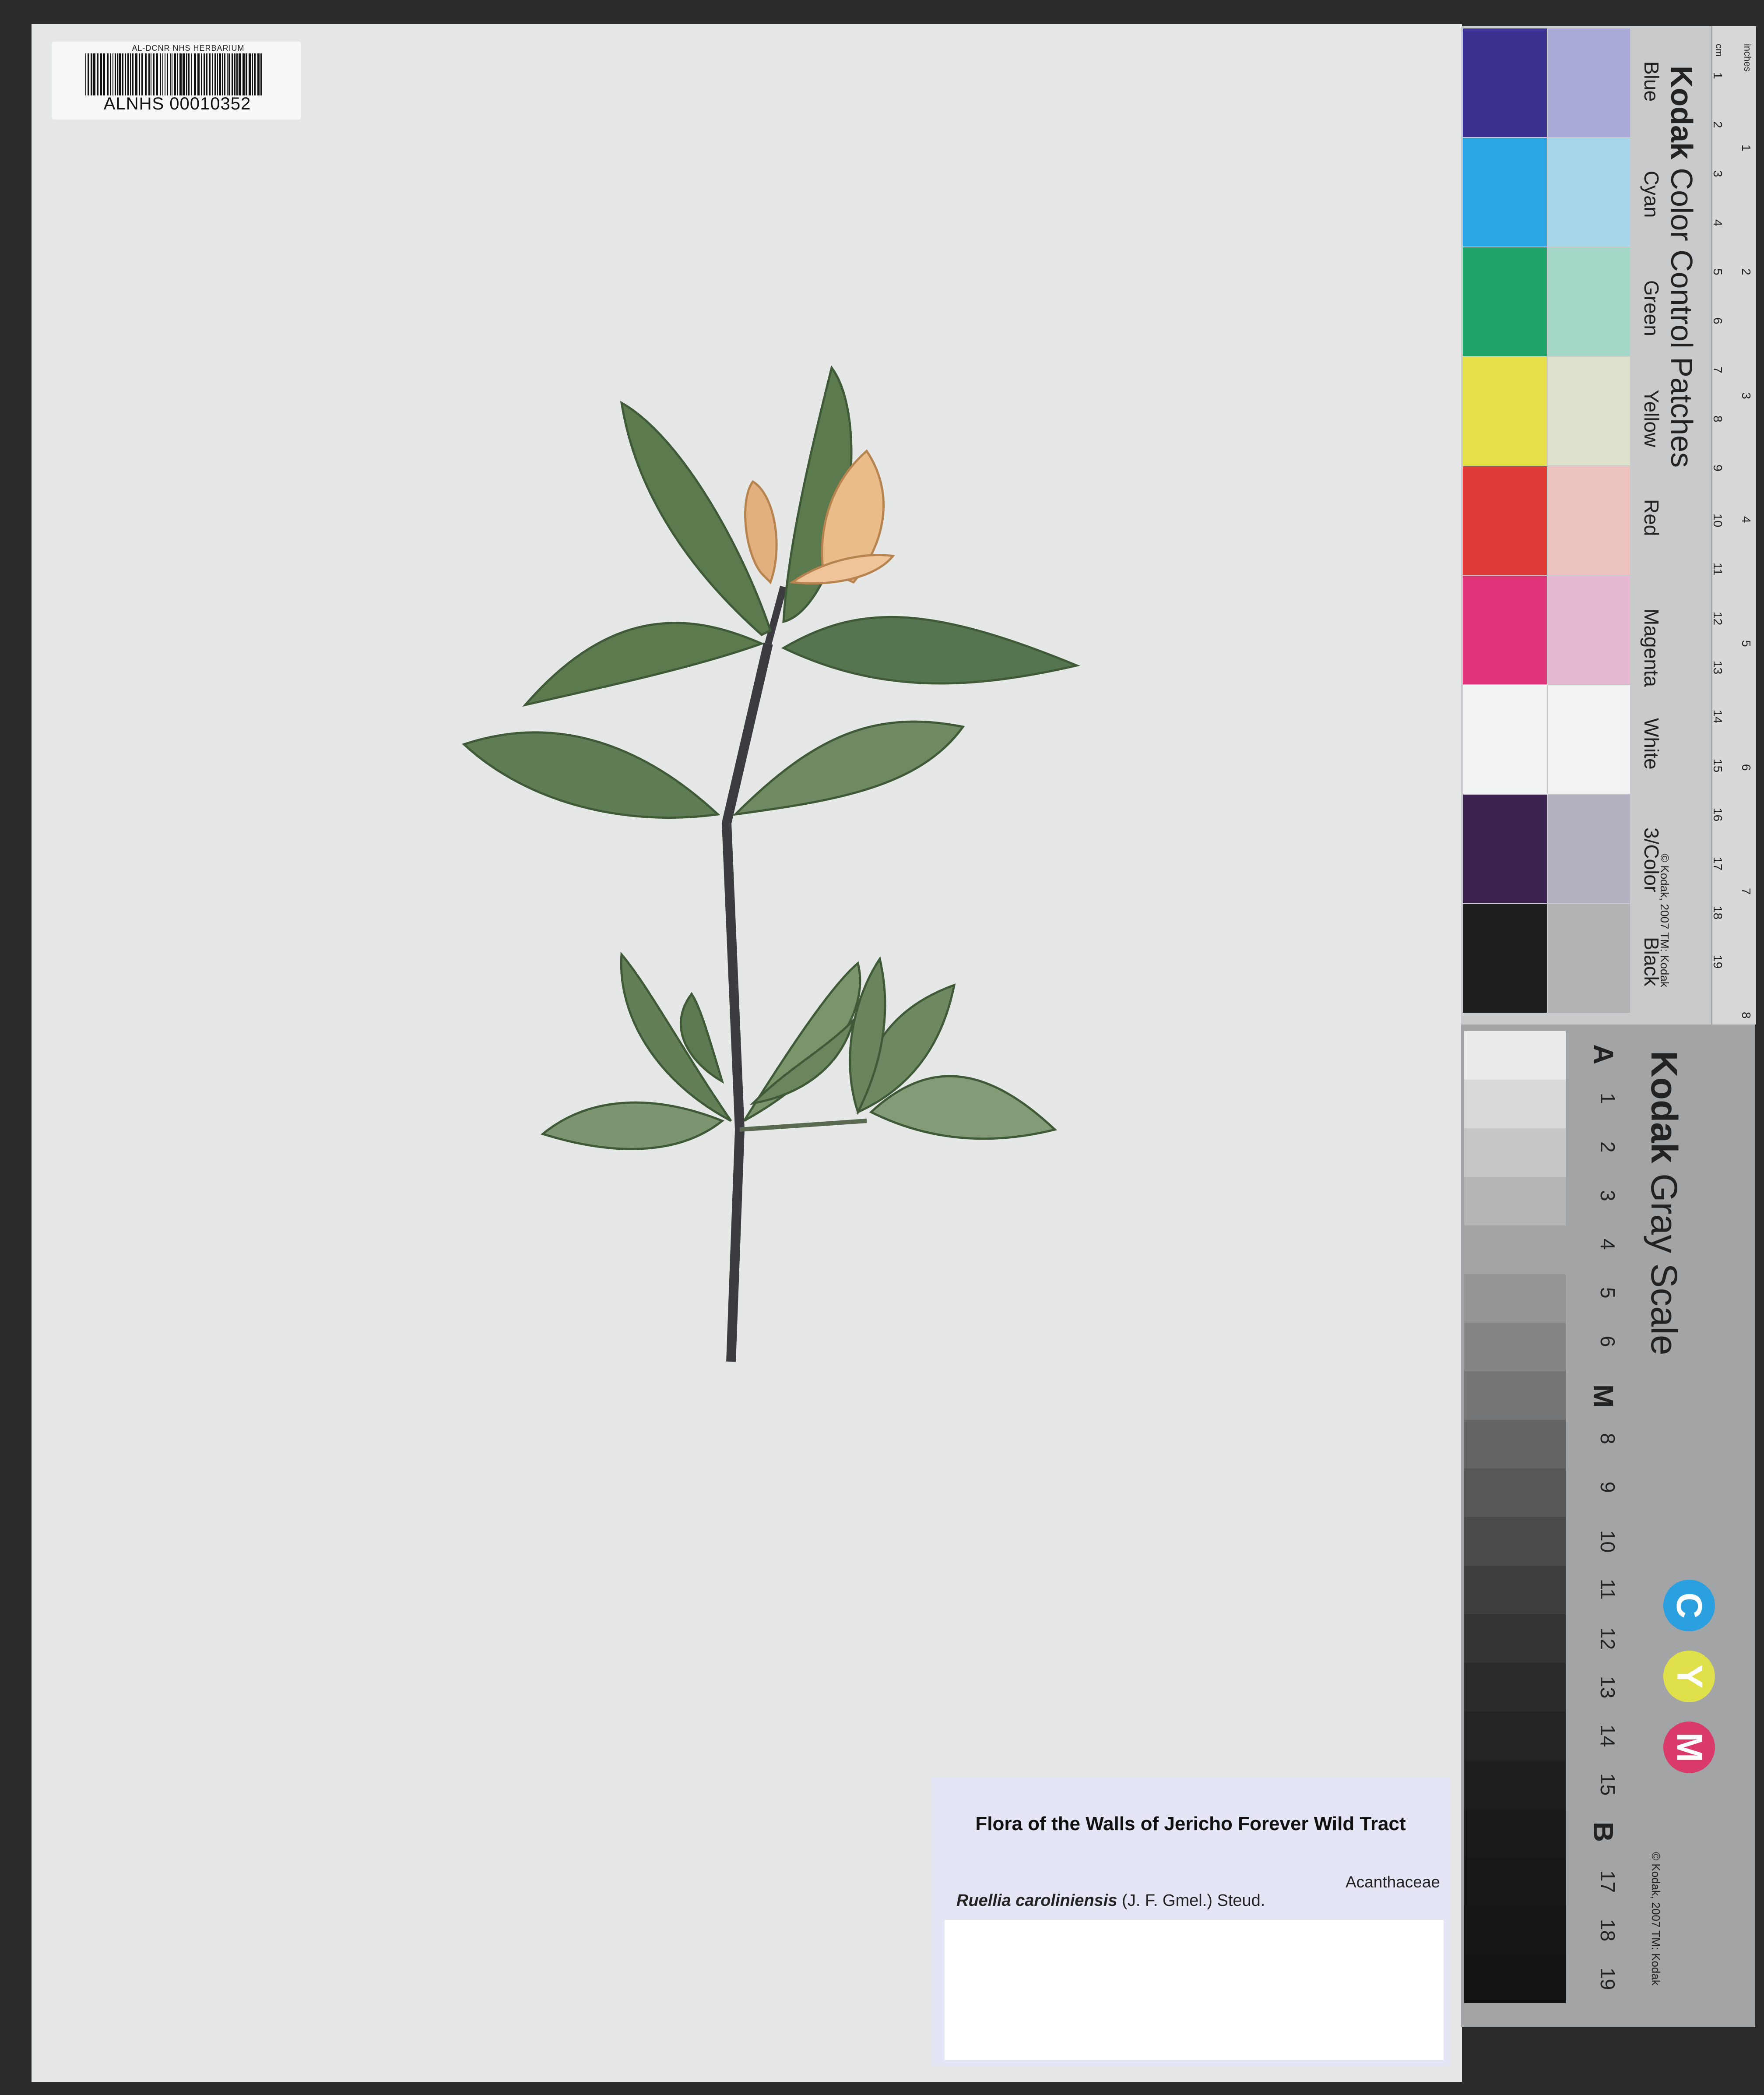 The width and height of the screenshot is (1764, 2095). What do you see at coordinates (1608, 1589) in the screenshot?
I see `gray-step-label: 11` at bounding box center [1608, 1589].